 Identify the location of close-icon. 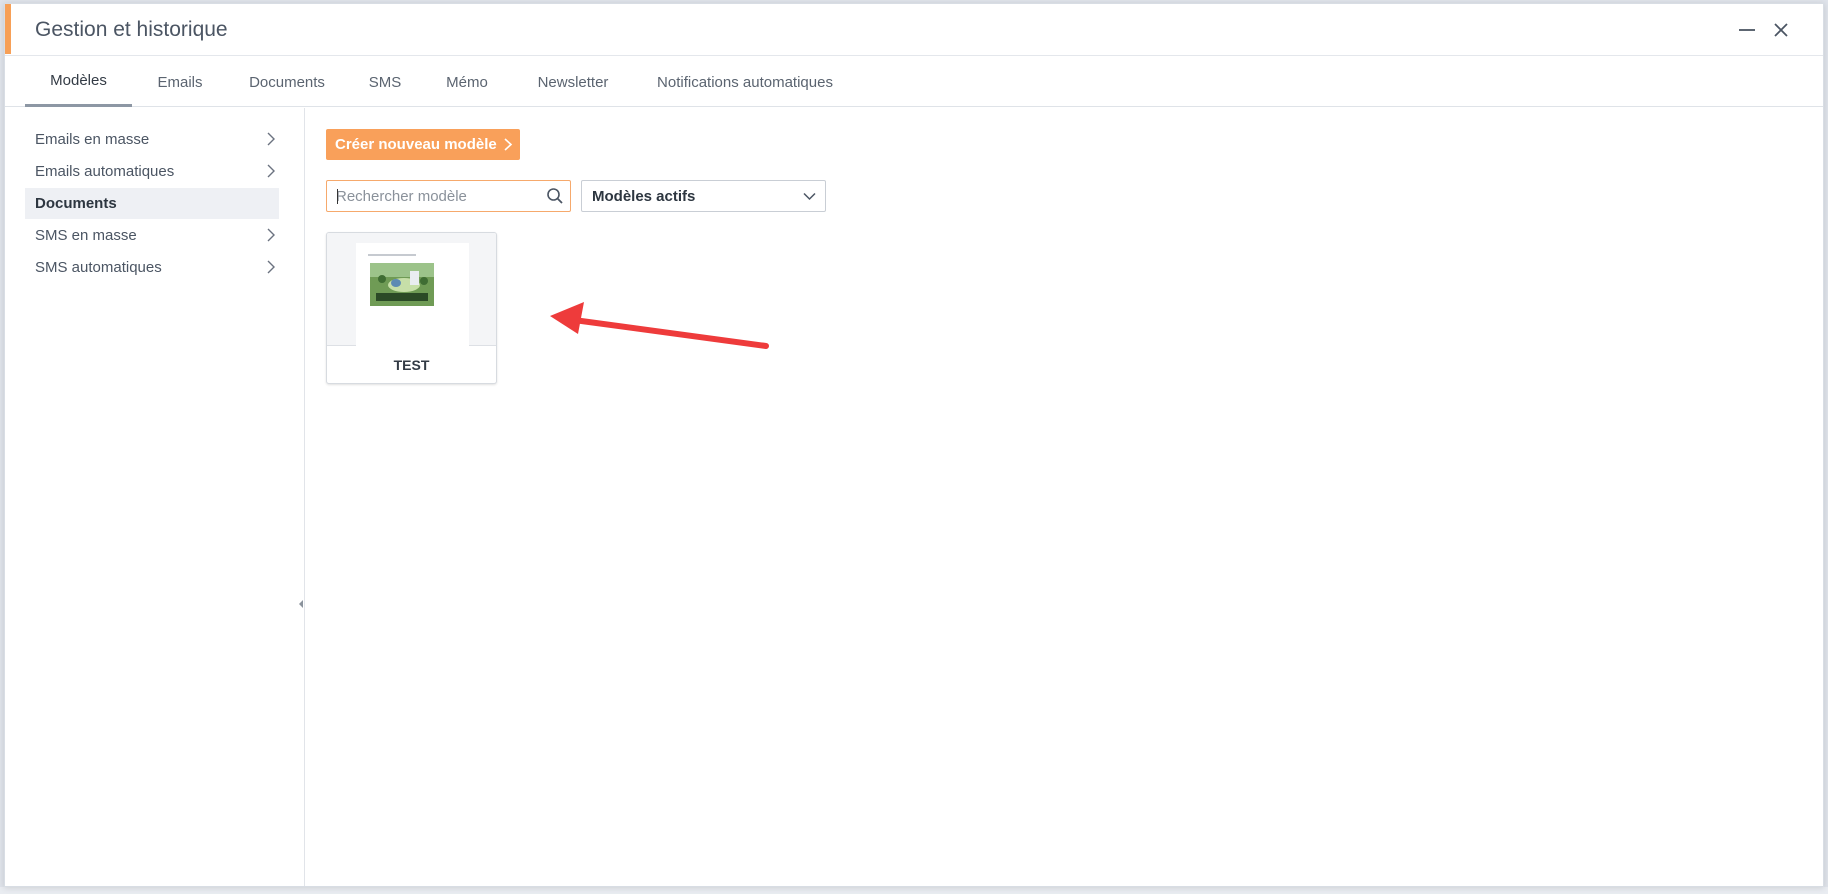
(1781, 30).